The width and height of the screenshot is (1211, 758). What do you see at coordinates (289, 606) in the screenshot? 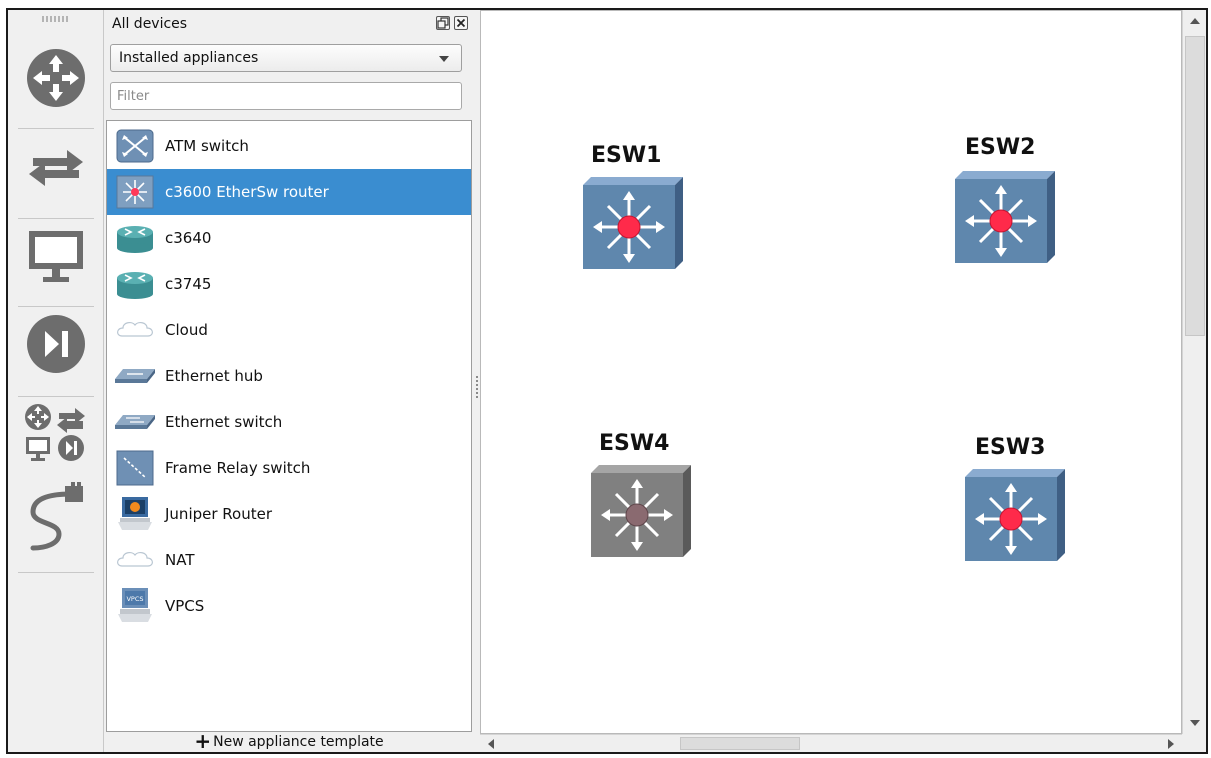
I see `list-item: VPCS VPCS` at bounding box center [289, 606].